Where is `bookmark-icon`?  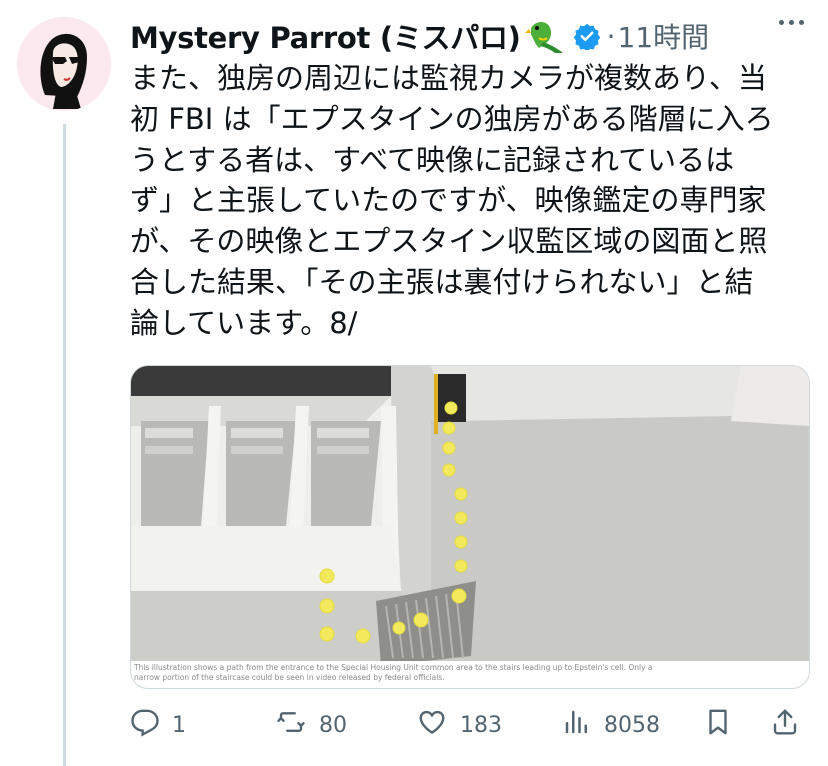 bookmark-icon is located at coordinates (718, 725).